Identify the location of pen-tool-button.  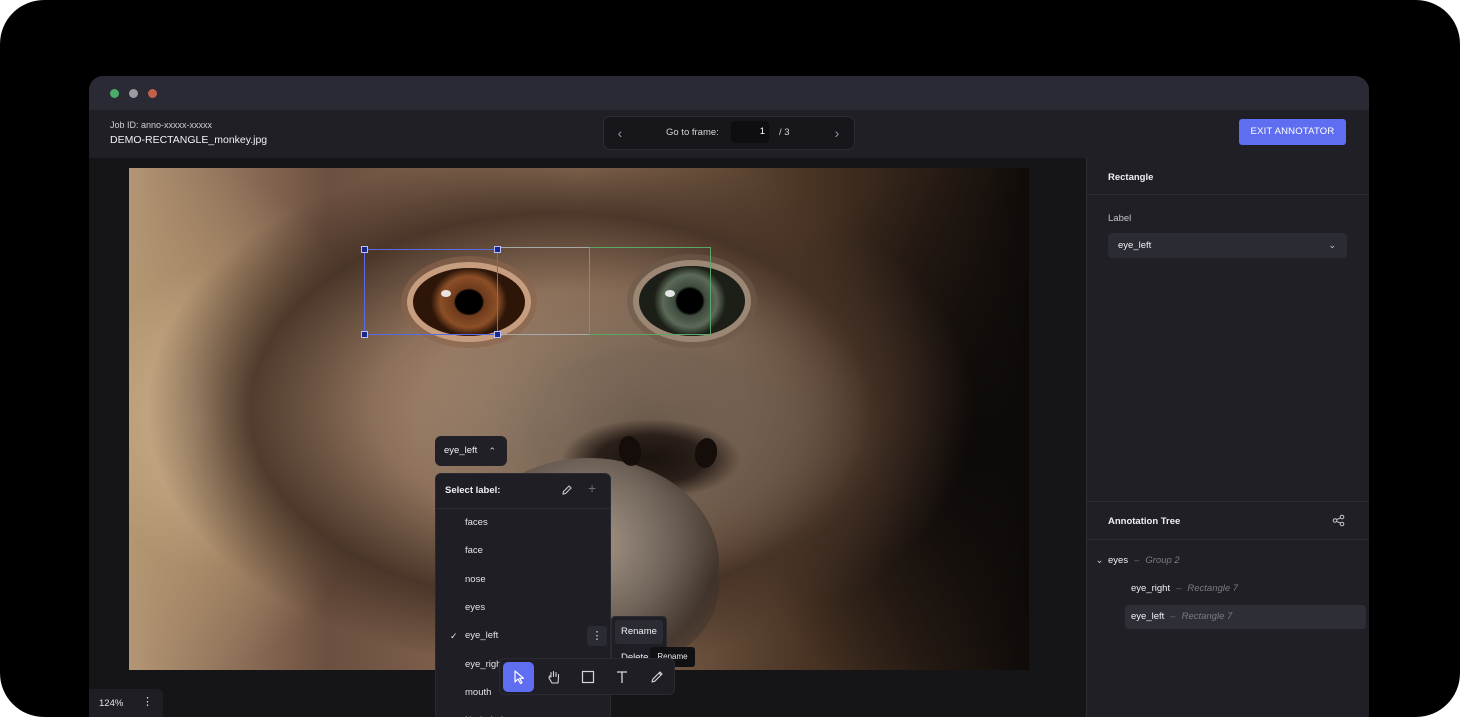
(656, 677).